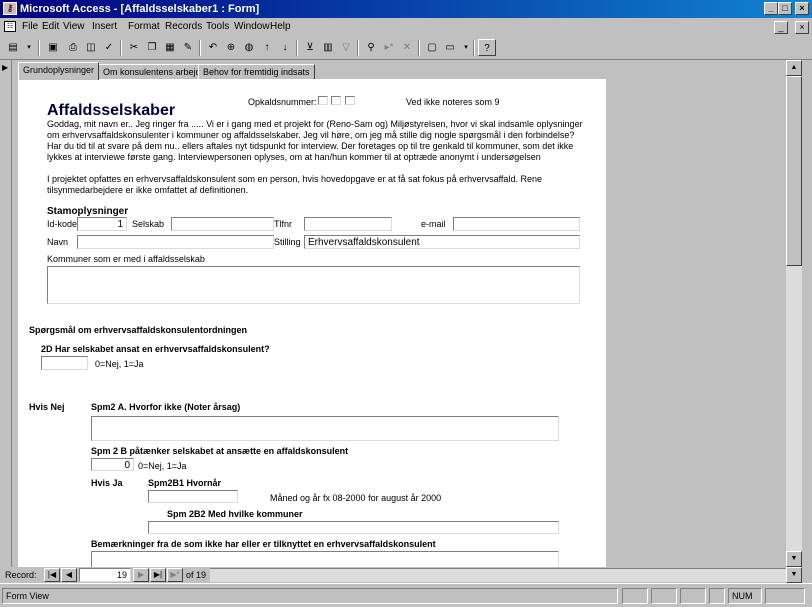 This screenshot has width=812, height=607. I want to click on navn-field, so click(175, 242).